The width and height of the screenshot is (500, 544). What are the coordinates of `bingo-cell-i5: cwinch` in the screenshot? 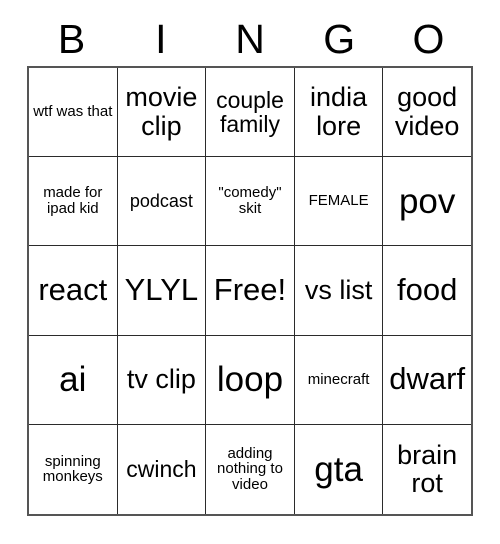 It's located at (162, 469).